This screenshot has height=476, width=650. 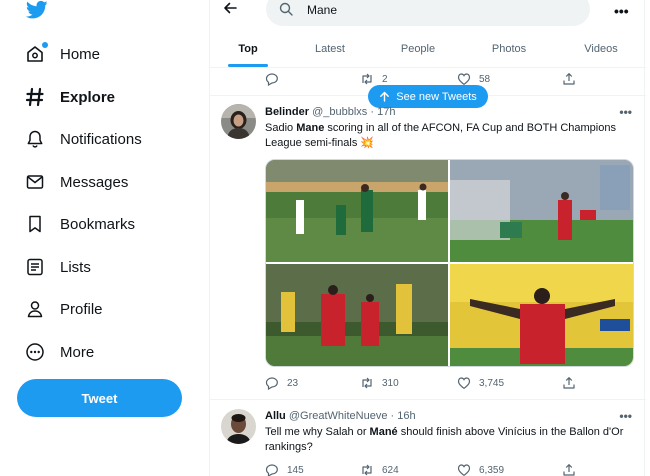 What do you see at coordinates (428, 468) in the screenshot?
I see `tweet-actions: 145 624 6,359` at bounding box center [428, 468].